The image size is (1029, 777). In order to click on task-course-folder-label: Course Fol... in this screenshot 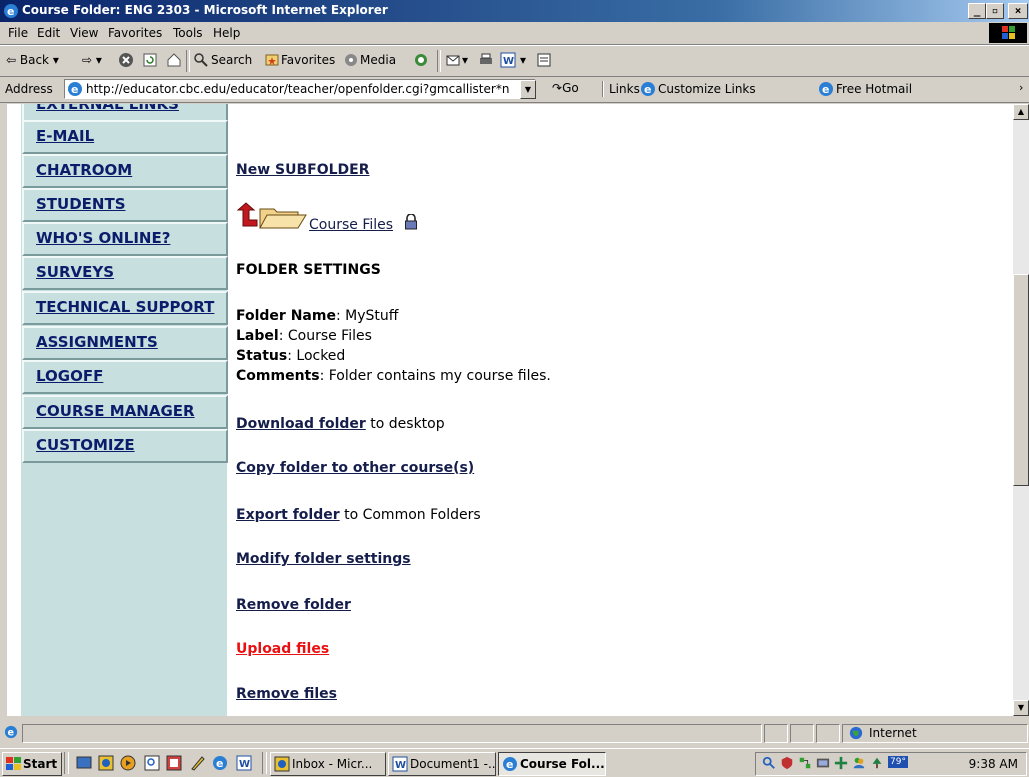, I will do `click(562, 764)`.